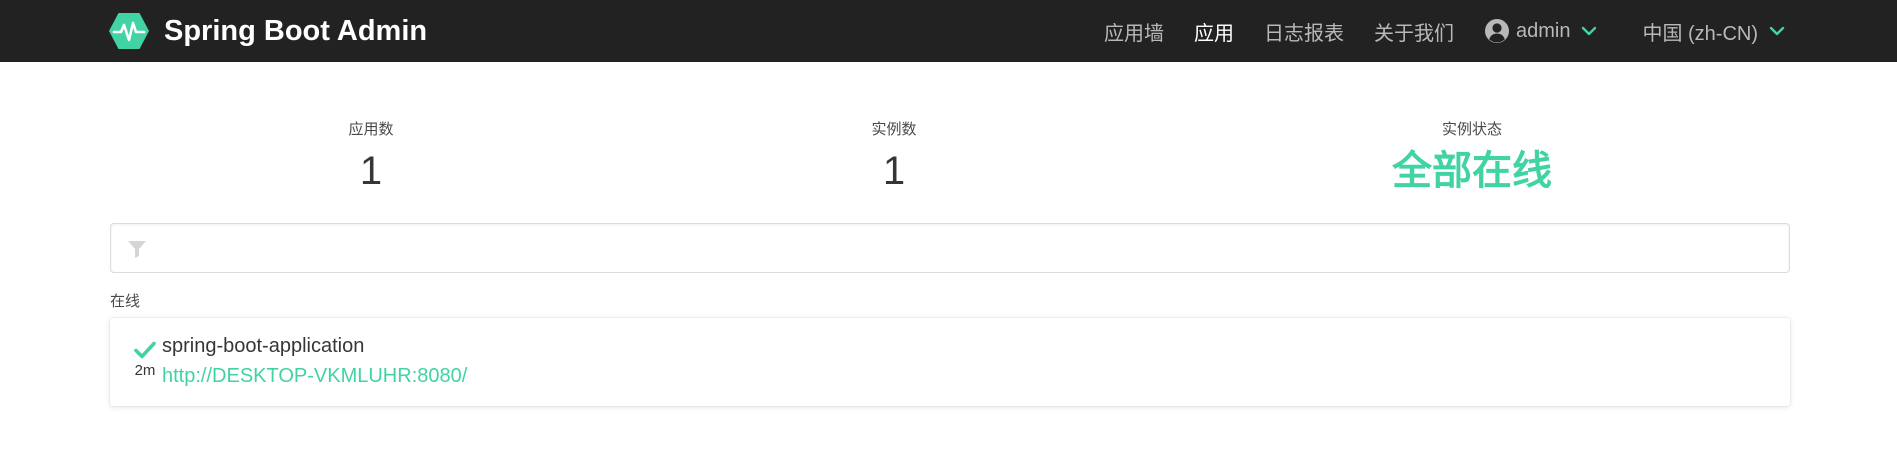 Image resolution: width=1897 pixels, height=476 pixels. What do you see at coordinates (971, 248) in the screenshot?
I see `filter-input` at bounding box center [971, 248].